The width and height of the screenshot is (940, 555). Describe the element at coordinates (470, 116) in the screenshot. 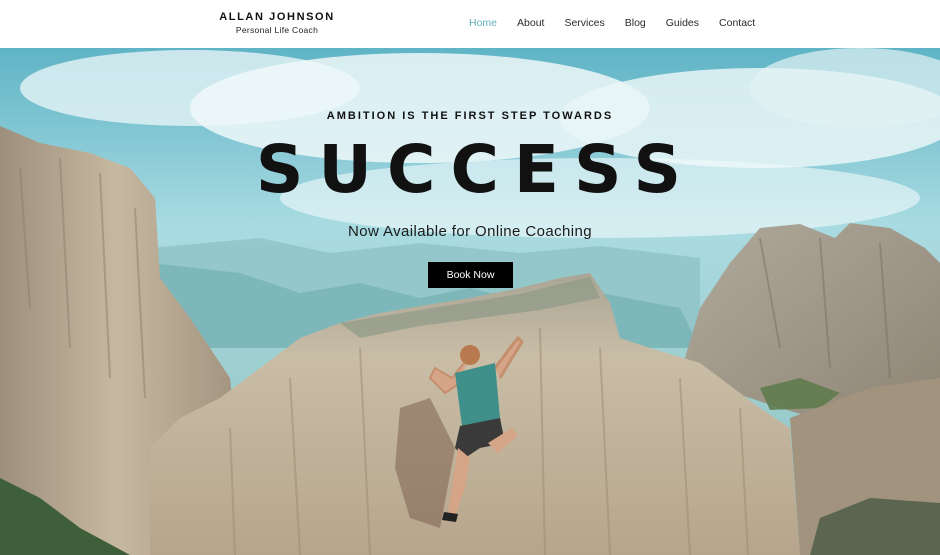

I see `hero-eyebrow: AMBITION IS THE FIRST STEP TOWARDS` at that location.